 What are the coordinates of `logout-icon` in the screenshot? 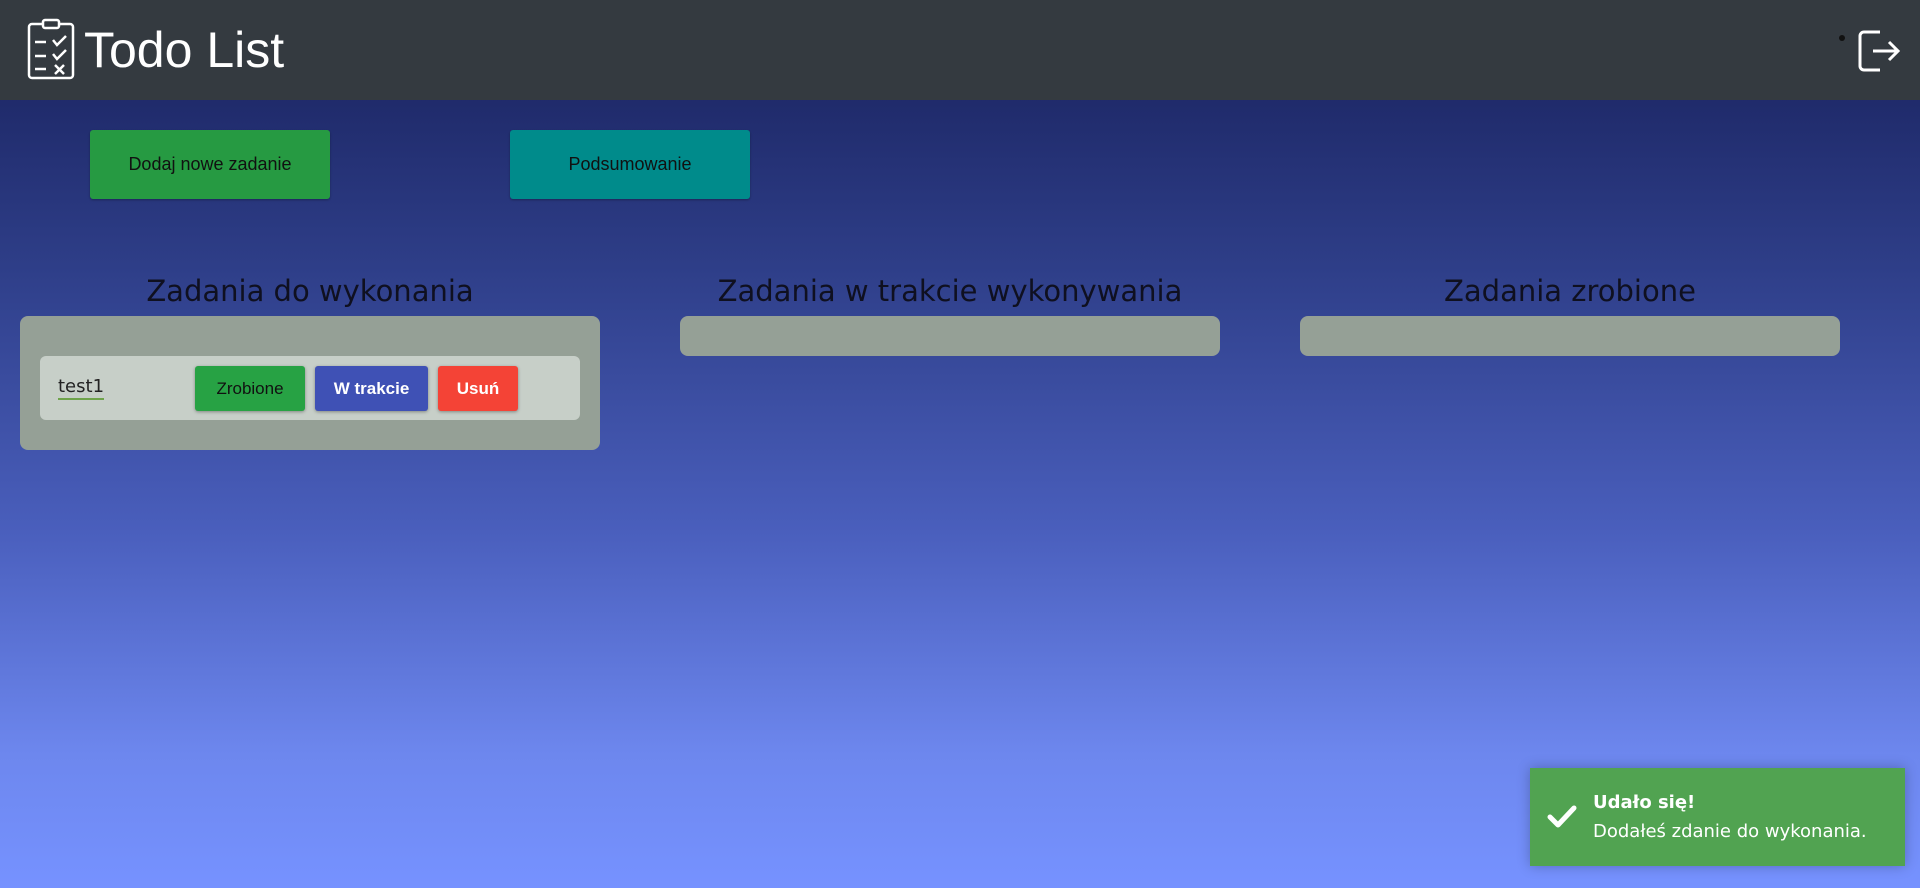 It's located at (1879, 51).